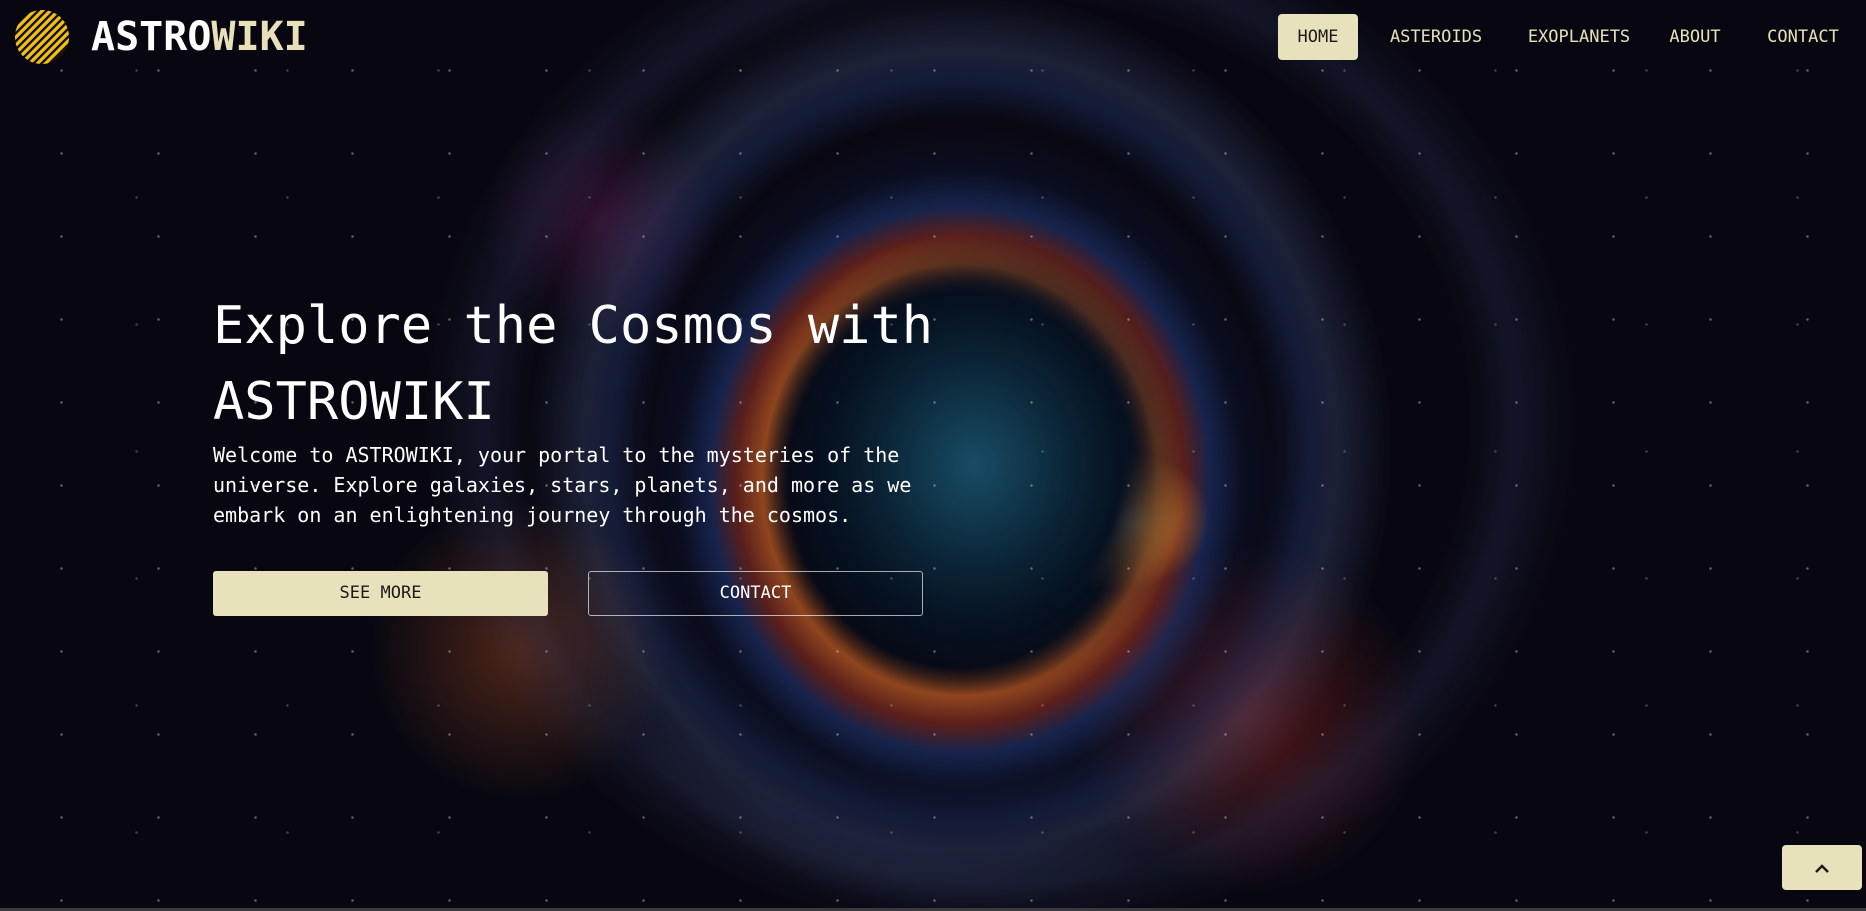 This screenshot has width=1866, height=911. What do you see at coordinates (259, 37) in the screenshot?
I see `brand-name-part2: WIKI` at bounding box center [259, 37].